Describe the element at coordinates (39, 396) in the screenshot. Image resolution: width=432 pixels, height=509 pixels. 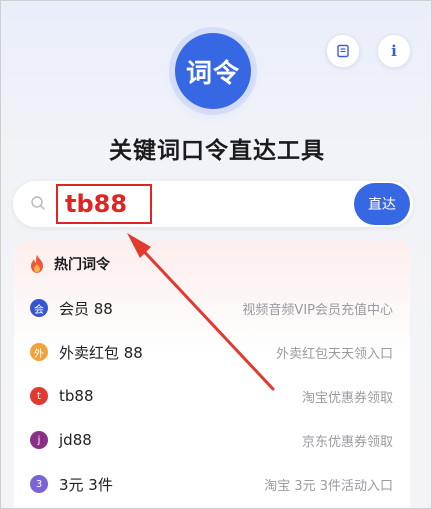
I see `badge-icon: t` at that location.